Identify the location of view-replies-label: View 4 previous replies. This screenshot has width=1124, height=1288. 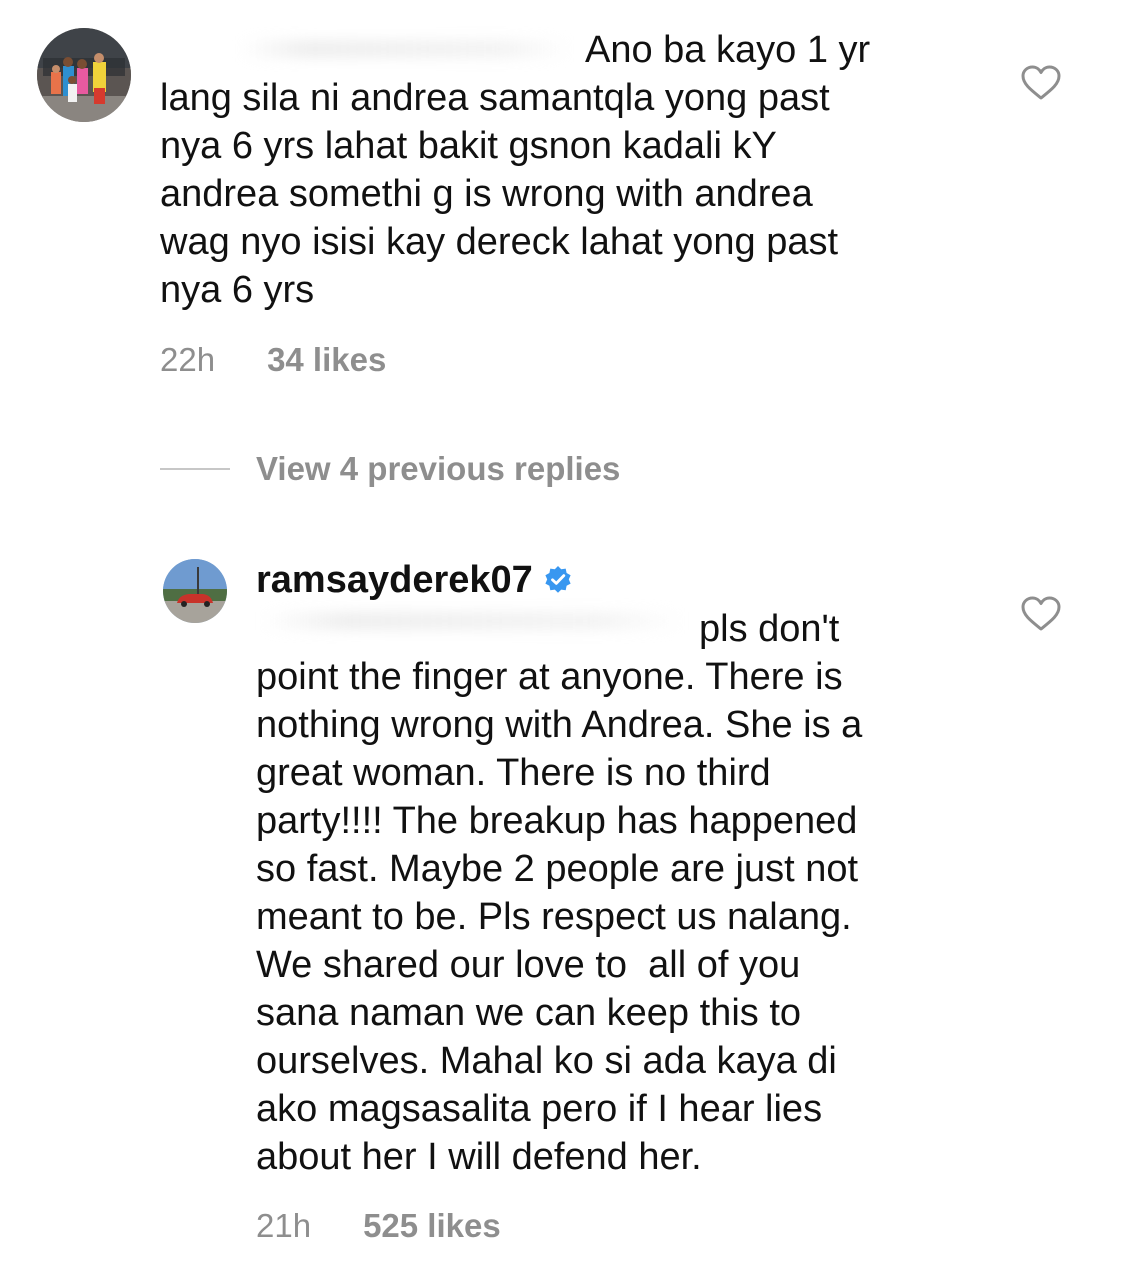
(438, 468).